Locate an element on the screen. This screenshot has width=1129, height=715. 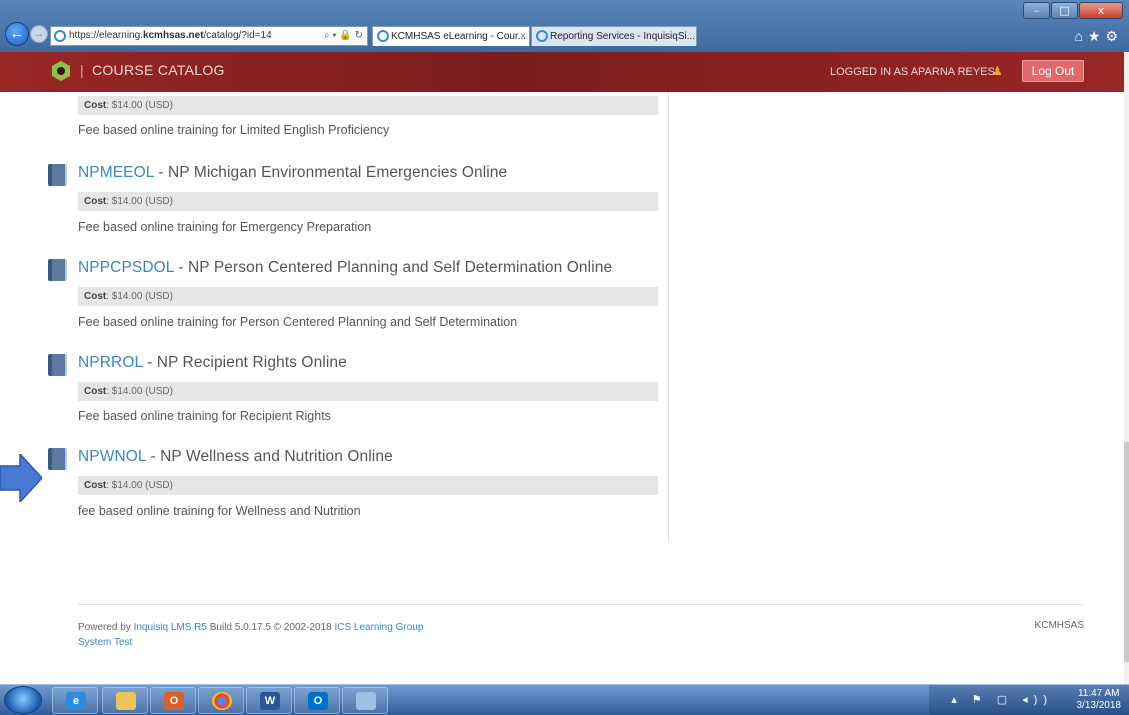
course-code-link: NPWNOL is located at coordinates (112, 456).